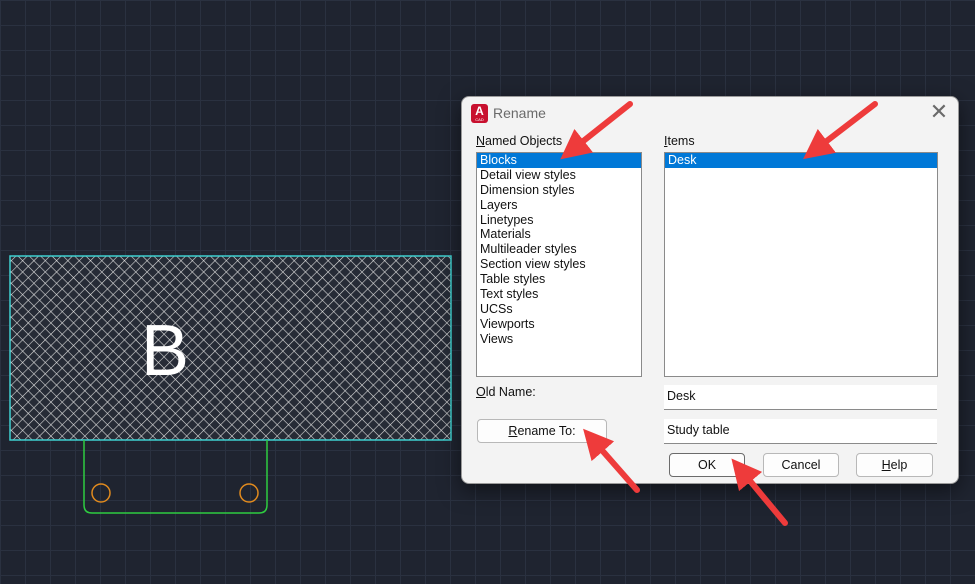 The image size is (975, 584). I want to click on list-item: Table styles, so click(559, 279).